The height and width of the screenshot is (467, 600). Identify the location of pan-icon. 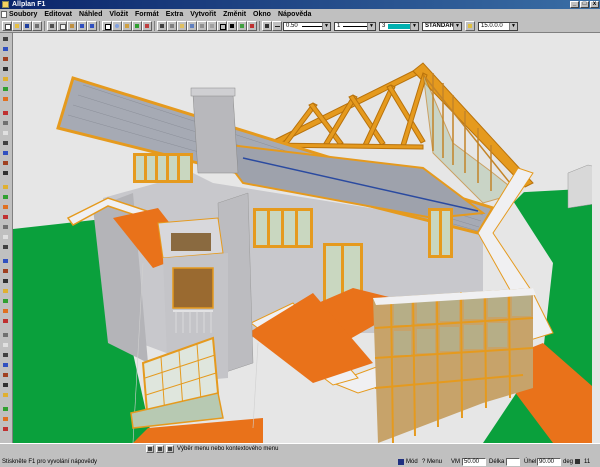
(127, 26).